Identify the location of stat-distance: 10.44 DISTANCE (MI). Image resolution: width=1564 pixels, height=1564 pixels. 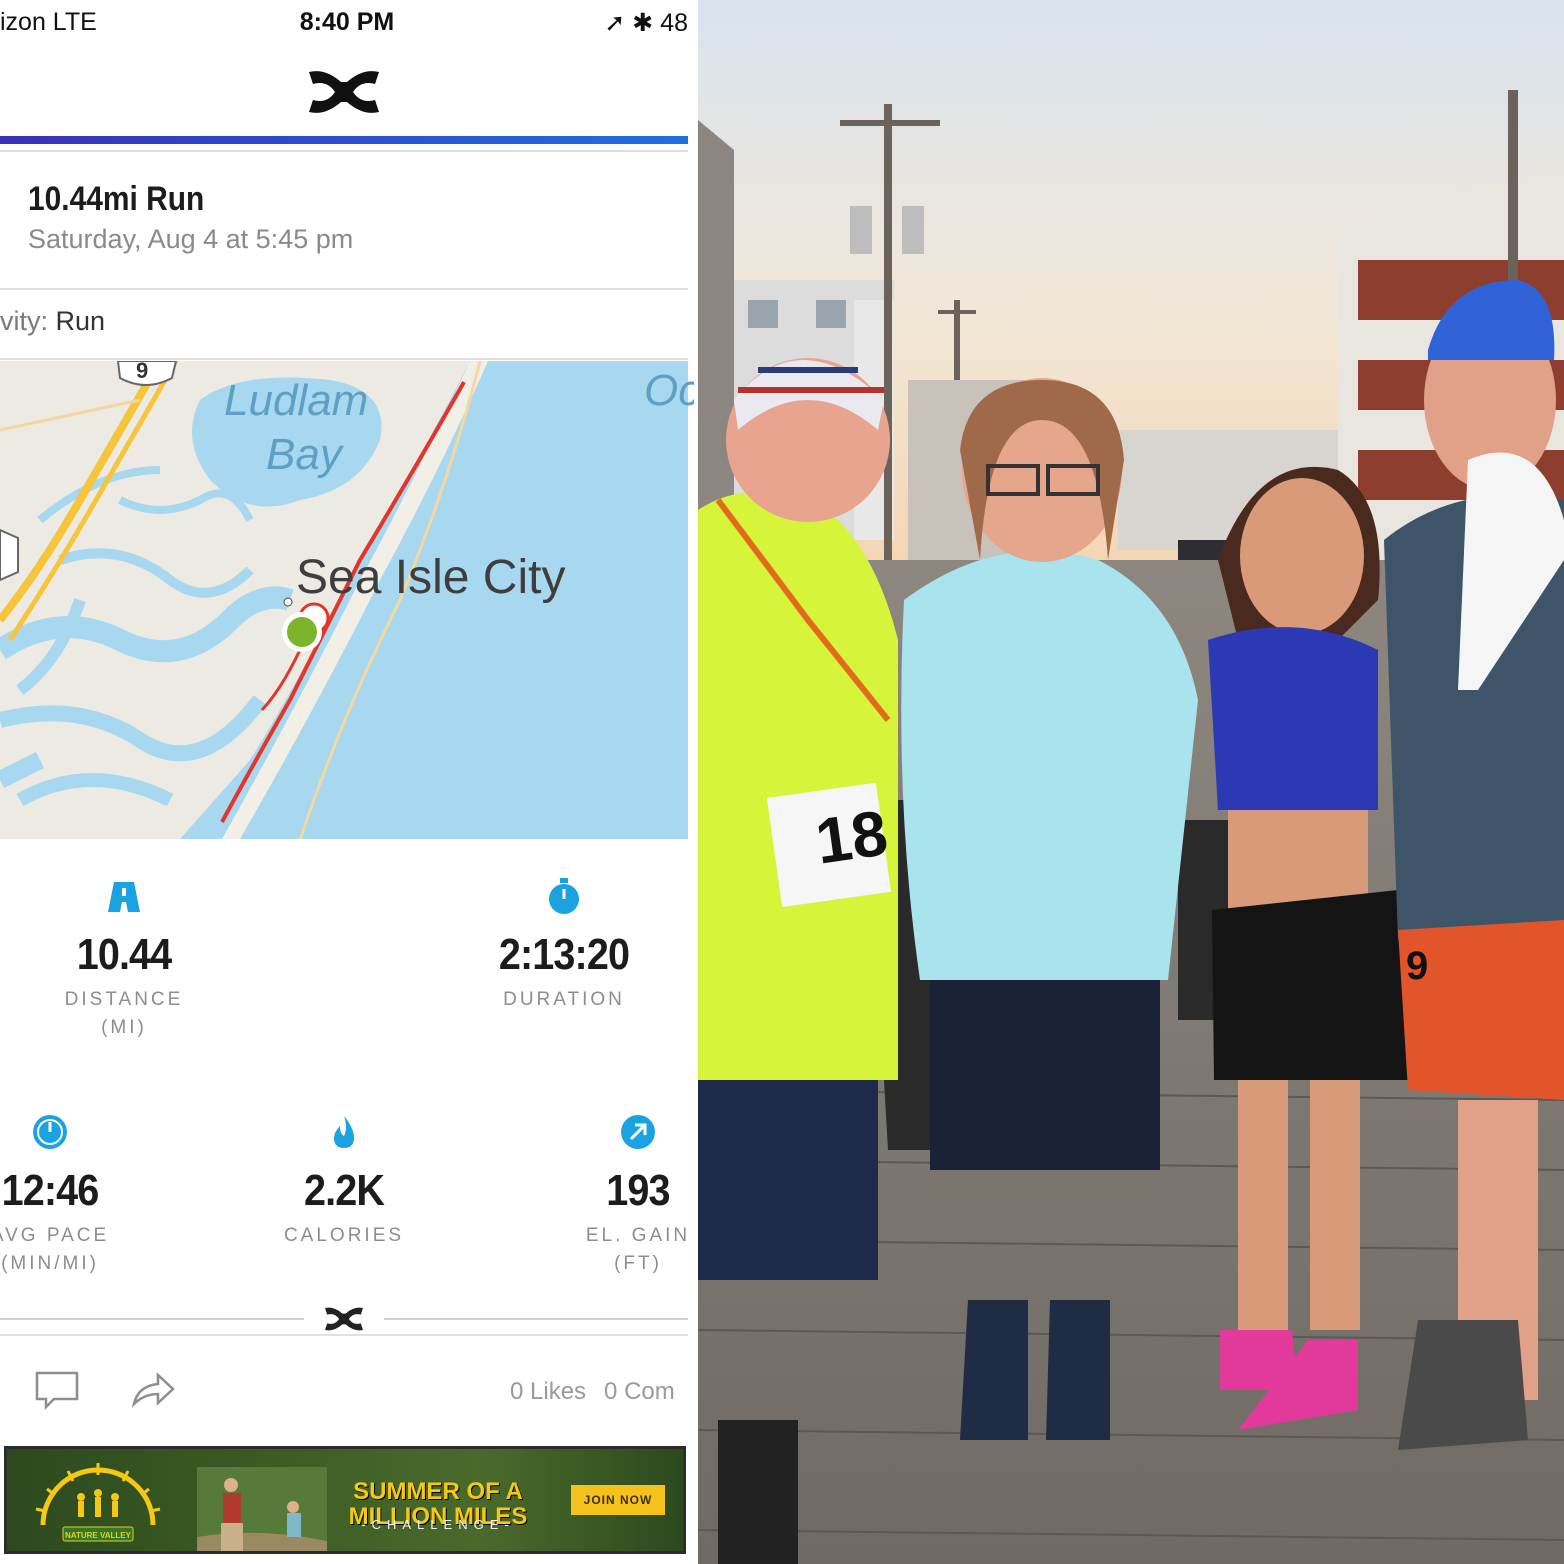
(124, 959).